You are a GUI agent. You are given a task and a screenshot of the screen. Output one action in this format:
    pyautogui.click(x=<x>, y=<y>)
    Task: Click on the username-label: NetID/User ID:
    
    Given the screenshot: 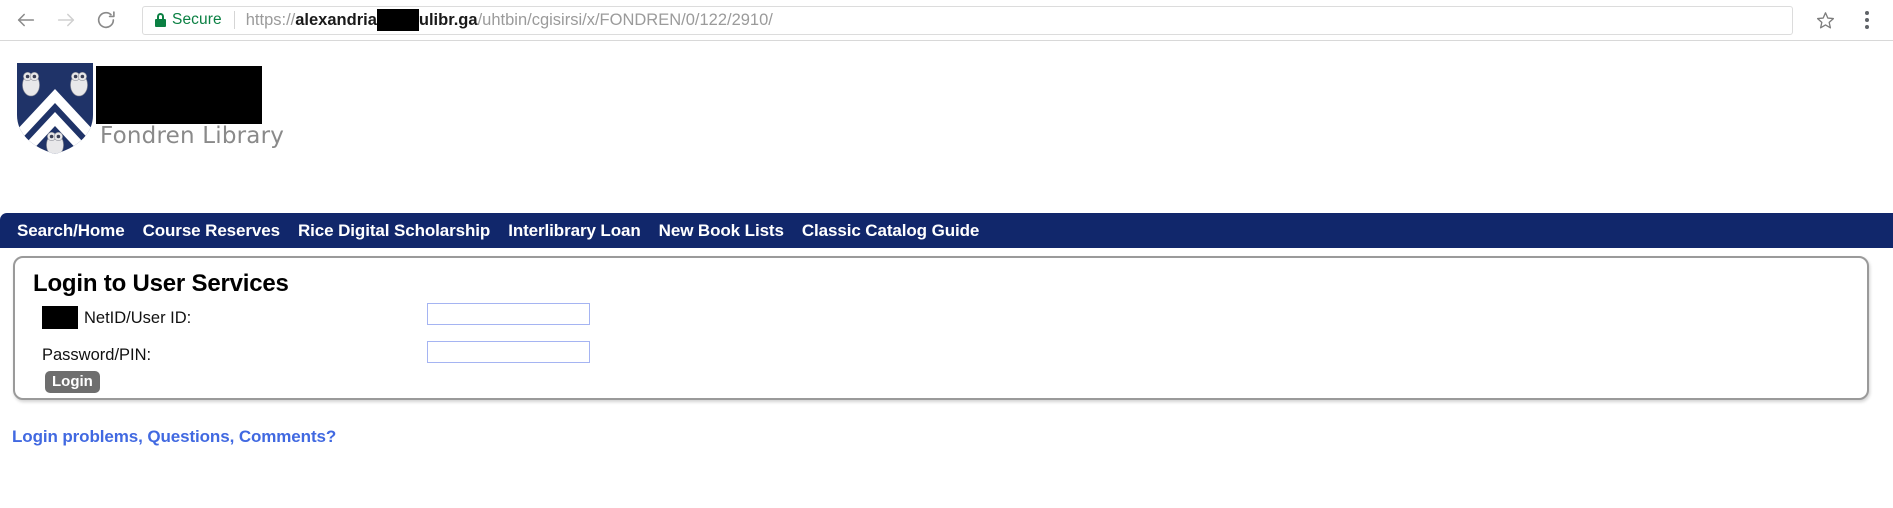 What is the action you would take?
    pyautogui.click(x=116, y=317)
    